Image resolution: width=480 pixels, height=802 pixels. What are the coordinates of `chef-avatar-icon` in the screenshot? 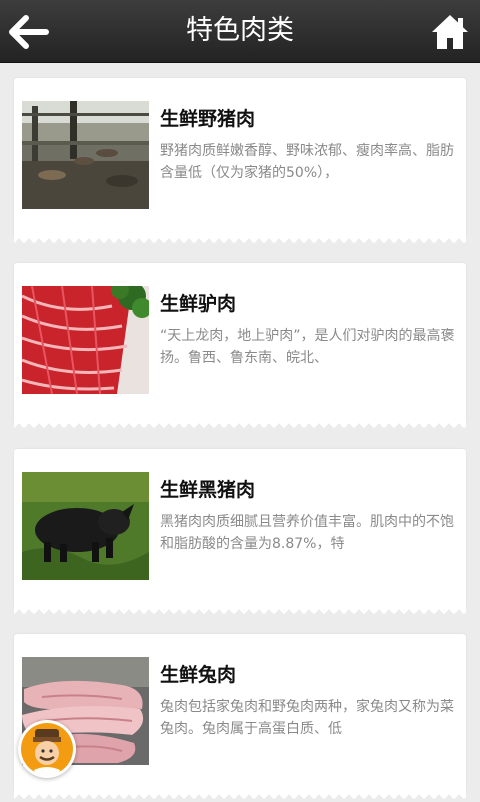 It's located at (47, 749).